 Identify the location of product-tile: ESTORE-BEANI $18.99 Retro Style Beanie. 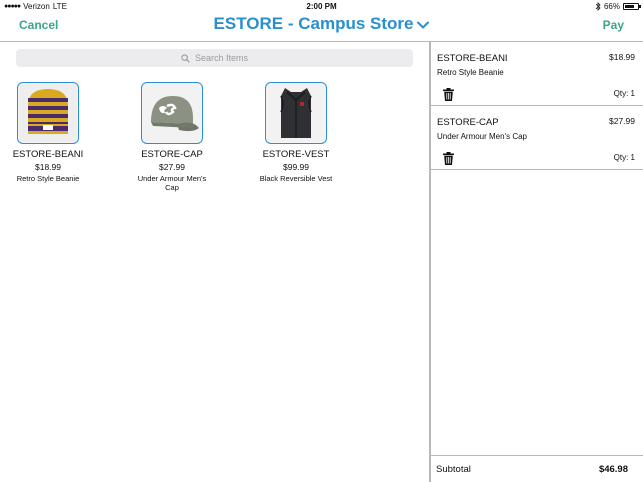
(48, 137).